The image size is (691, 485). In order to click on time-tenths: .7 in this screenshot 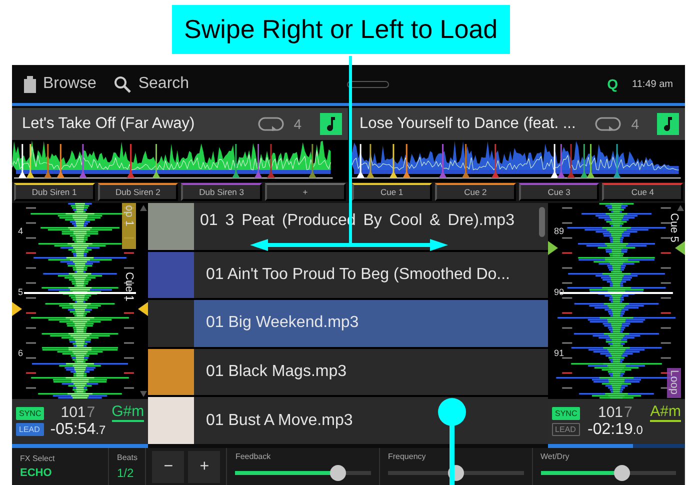, I will do `click(101, 430)`.